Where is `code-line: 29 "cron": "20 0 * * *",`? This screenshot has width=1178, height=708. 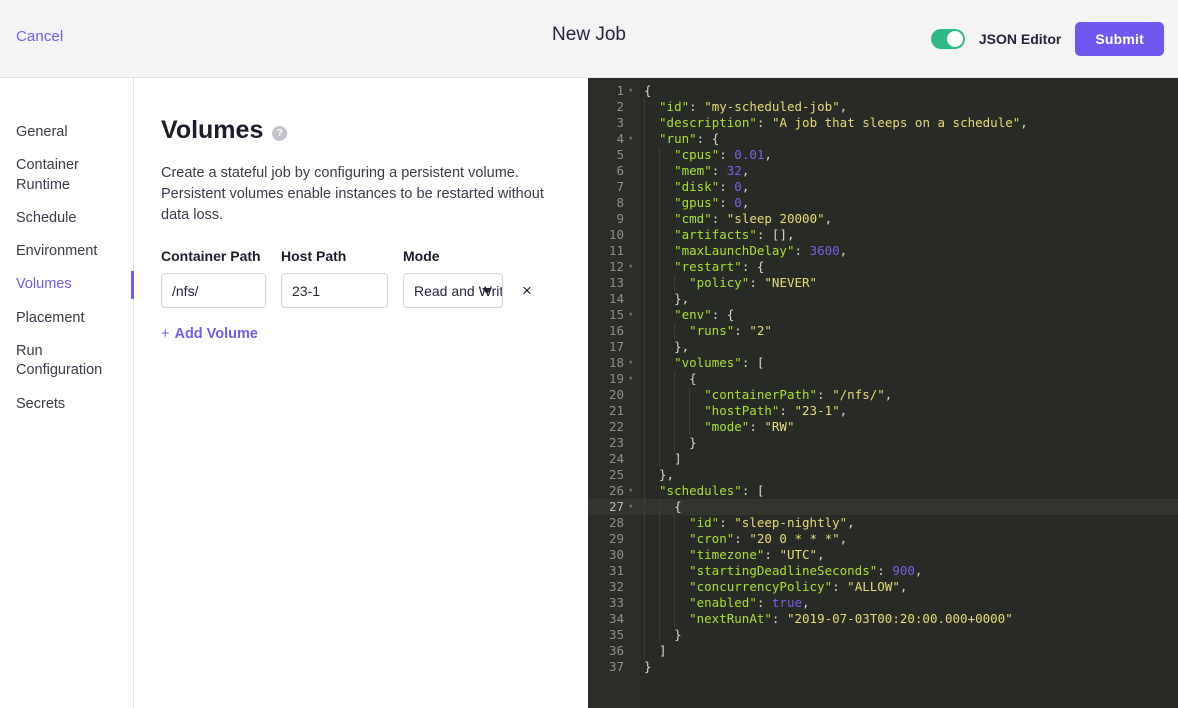
code-line: 29 "cron": "20 0 * * *", is located at coordinates (883, 539).